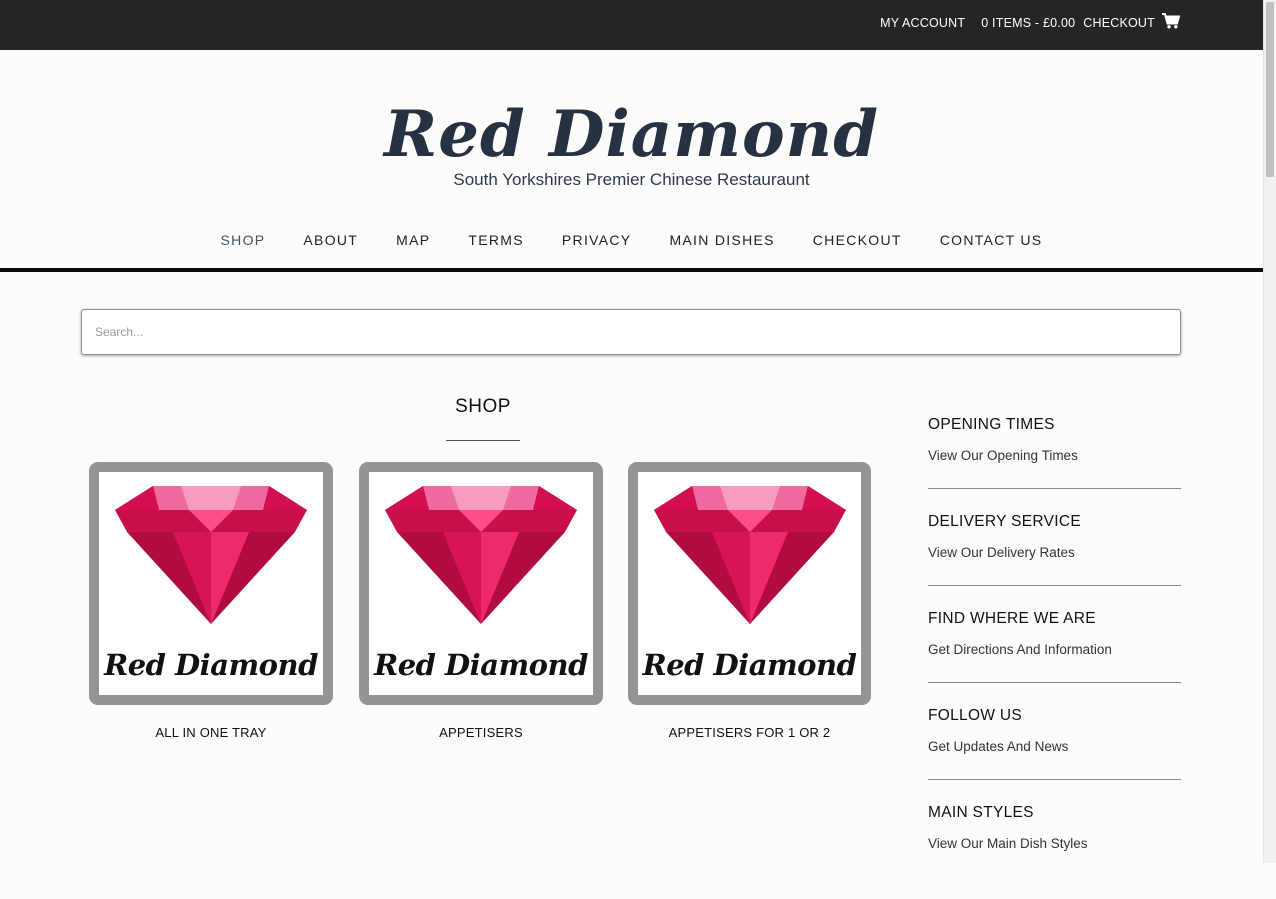  I want to click on widget-link: Get Directions And Information, so click(1054, 650).